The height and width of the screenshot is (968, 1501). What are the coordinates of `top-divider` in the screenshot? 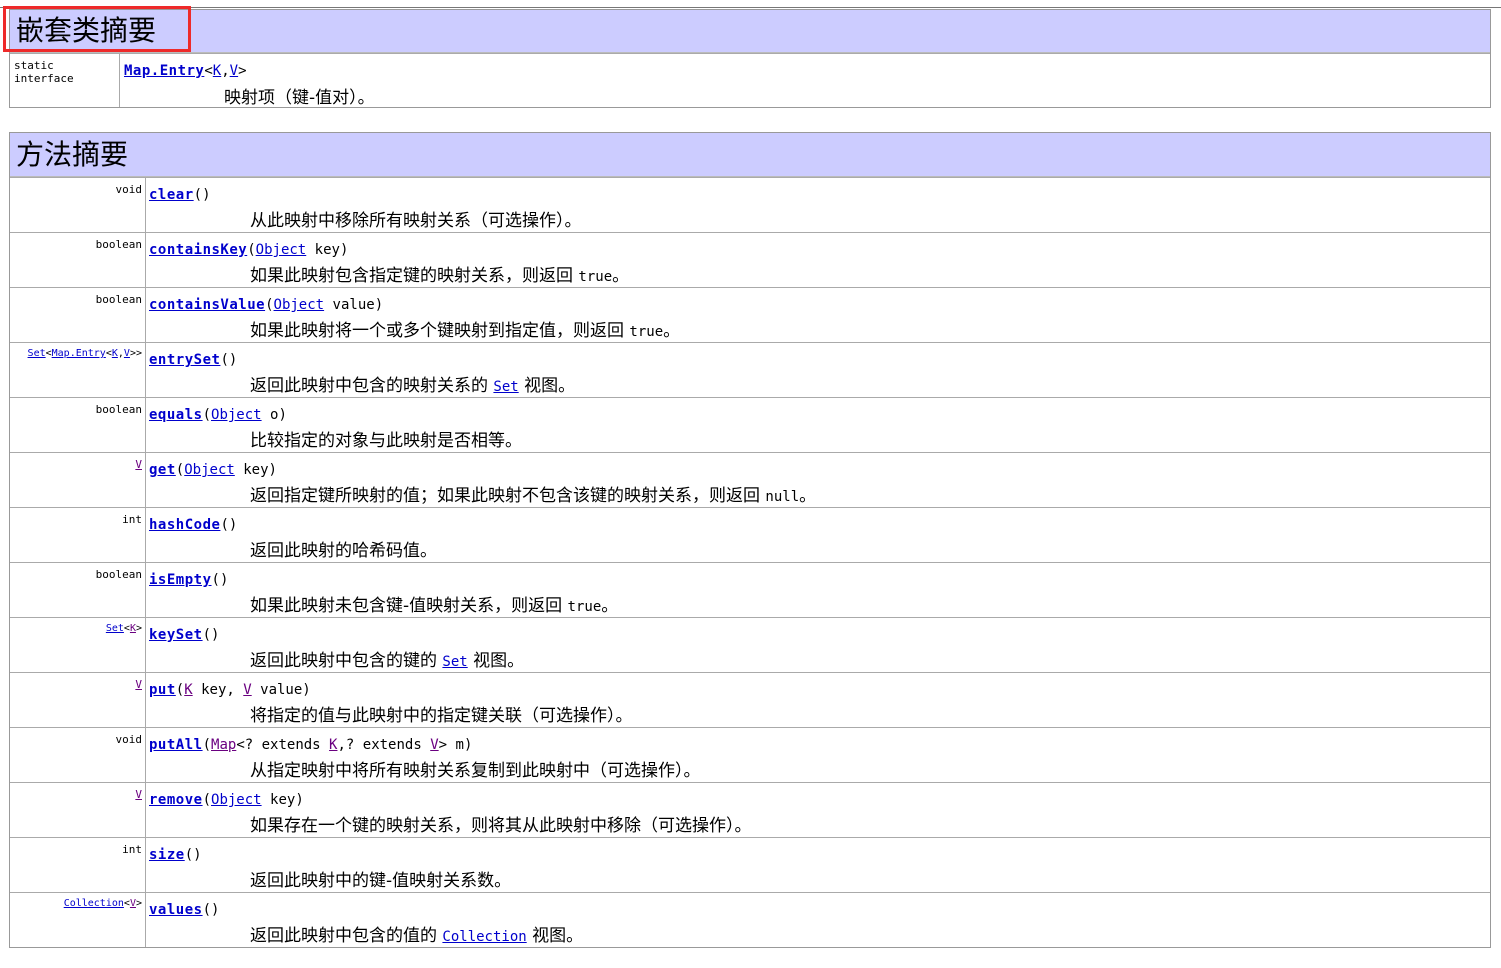 It's located at (750, 7).